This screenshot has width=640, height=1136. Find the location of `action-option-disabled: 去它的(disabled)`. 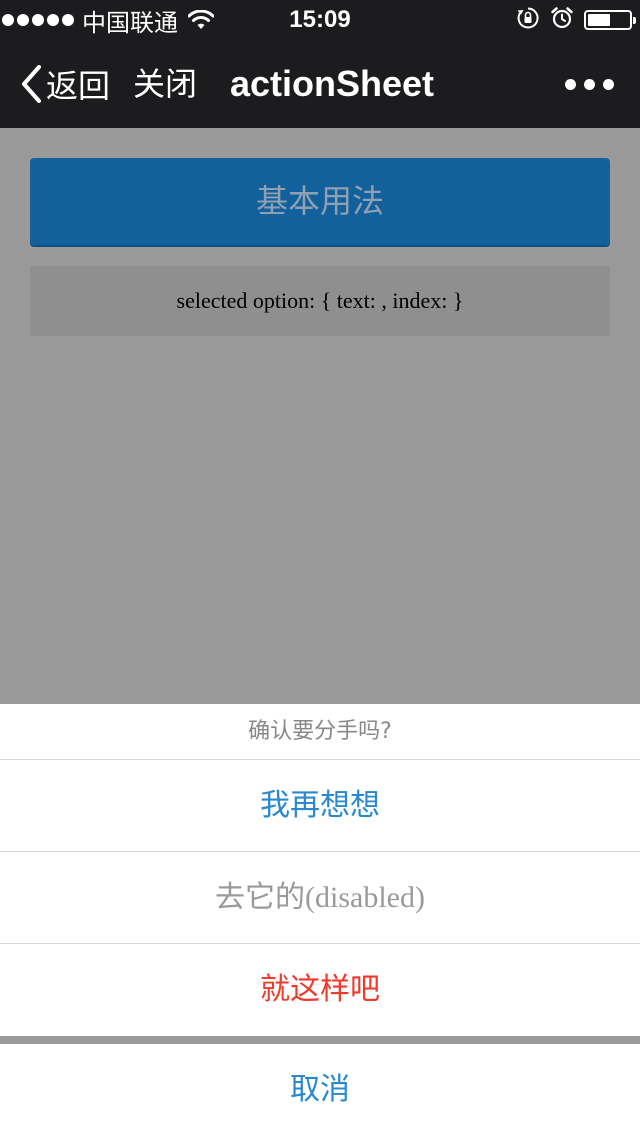

action-option-disabled: 去它的(disabled) is located at coordinates (320, 898).